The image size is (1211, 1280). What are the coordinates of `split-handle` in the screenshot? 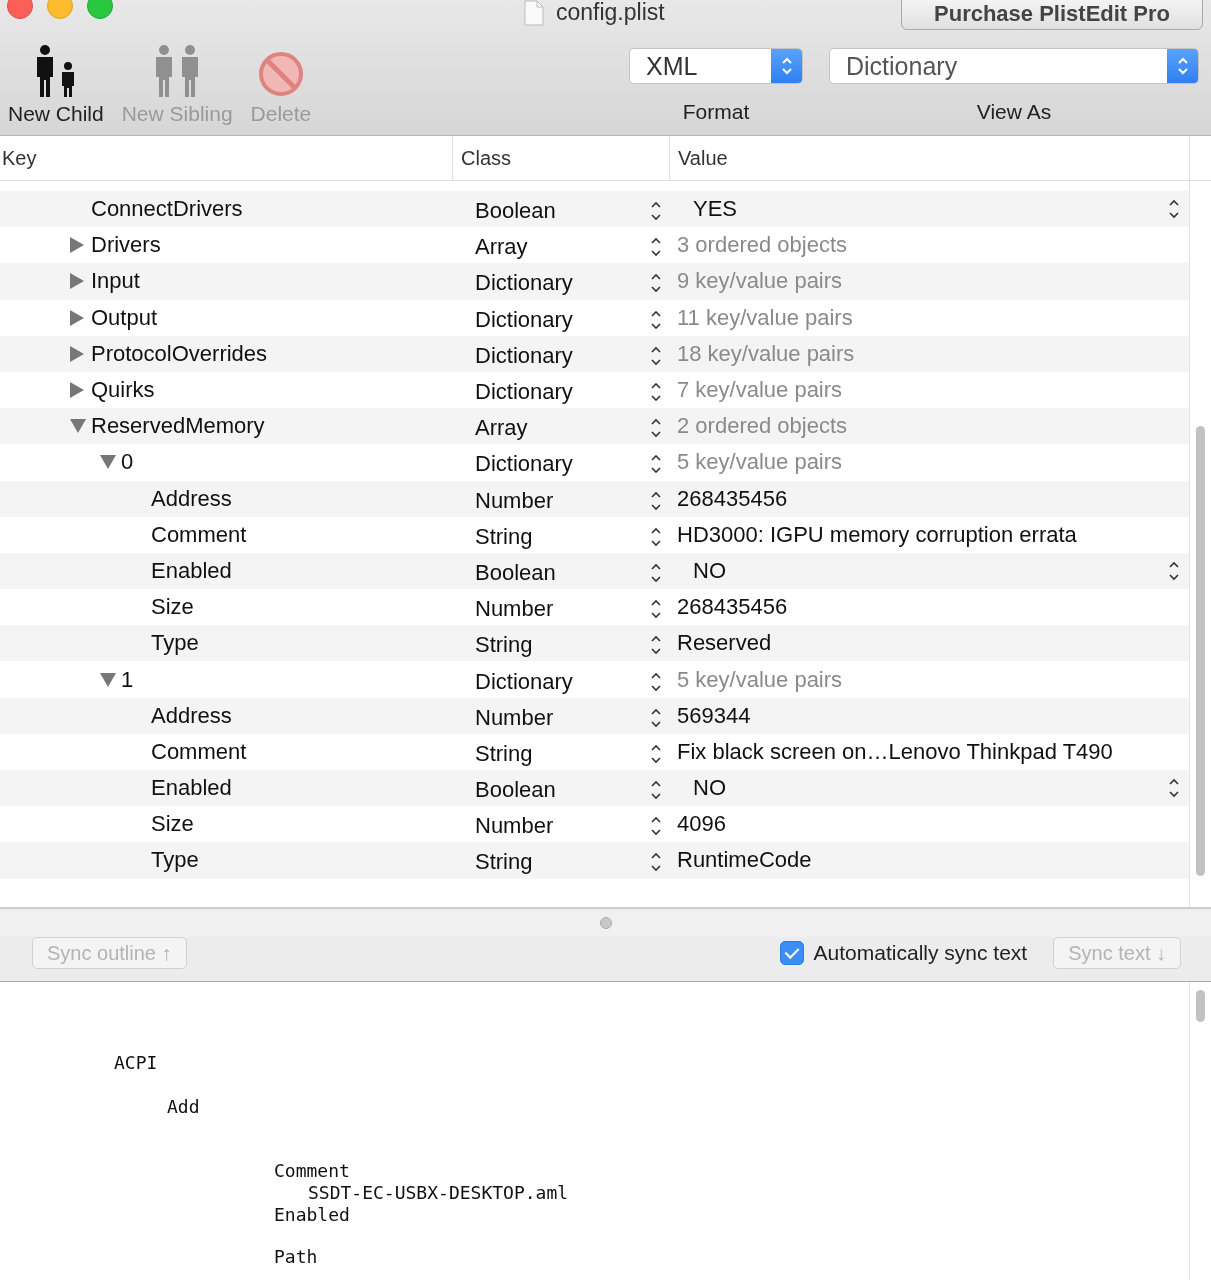 It's located at (605, 923).